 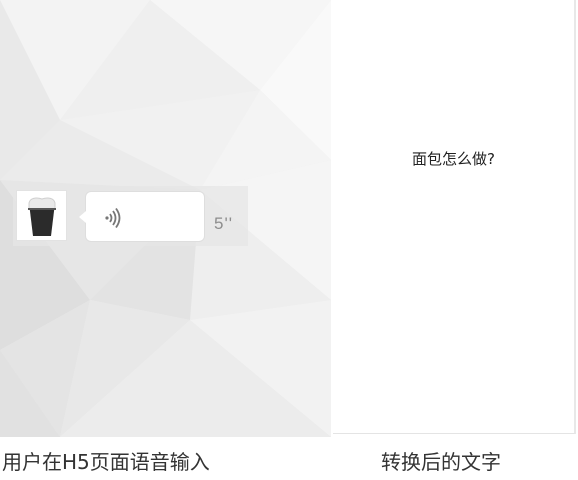 I want to click on sound-wave-icon, so click(x=113, y=218).